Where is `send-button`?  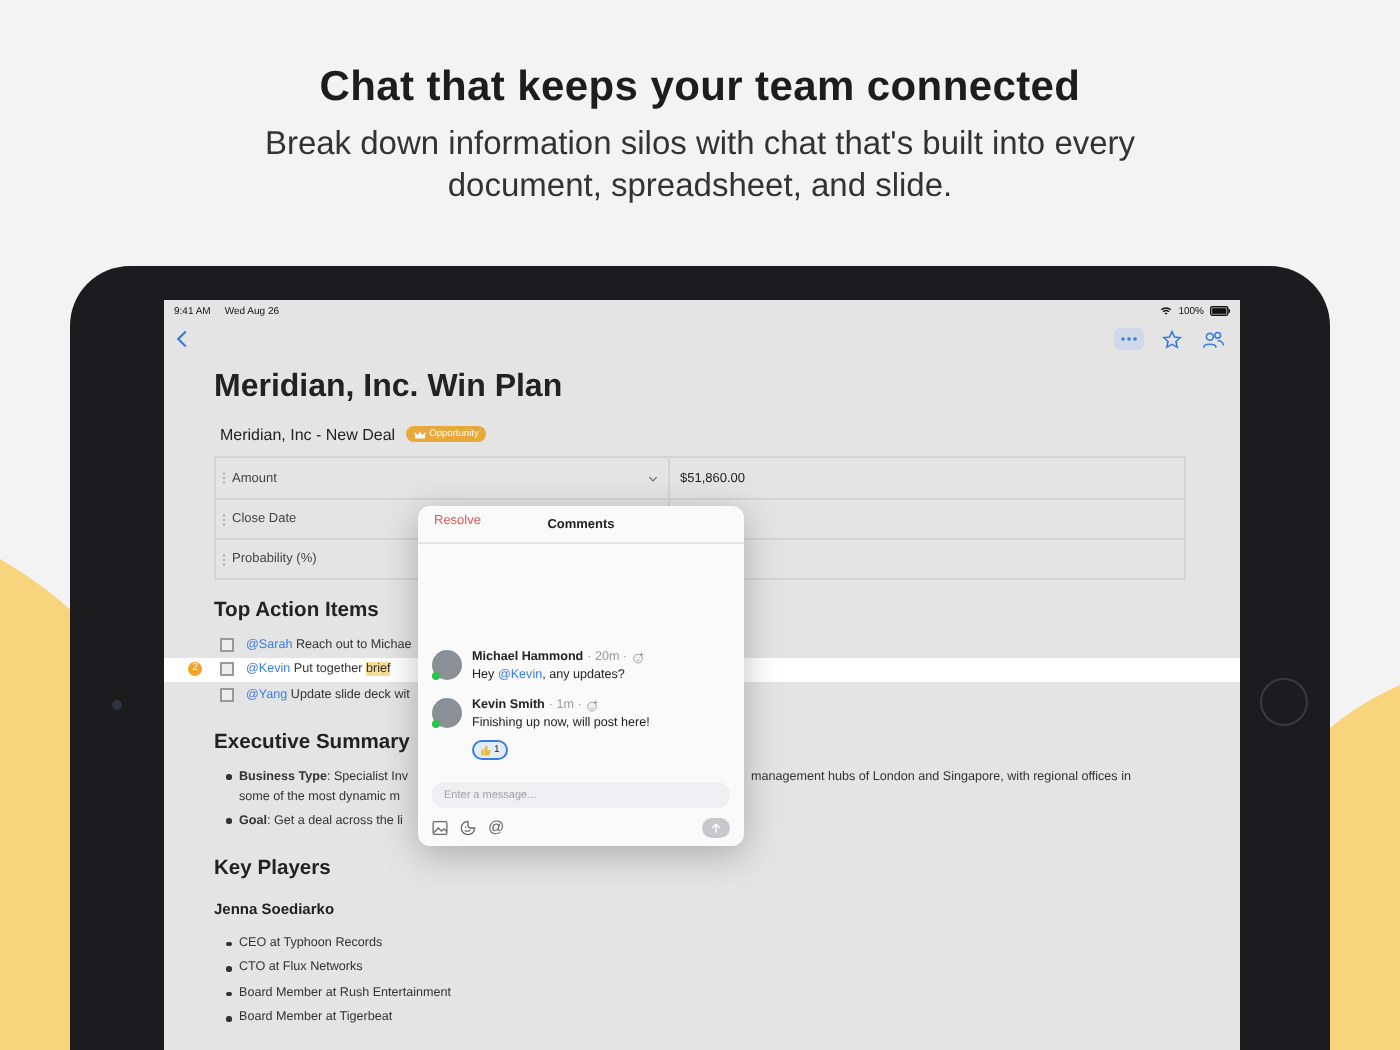
send-button is located at coordinates (716, 827).